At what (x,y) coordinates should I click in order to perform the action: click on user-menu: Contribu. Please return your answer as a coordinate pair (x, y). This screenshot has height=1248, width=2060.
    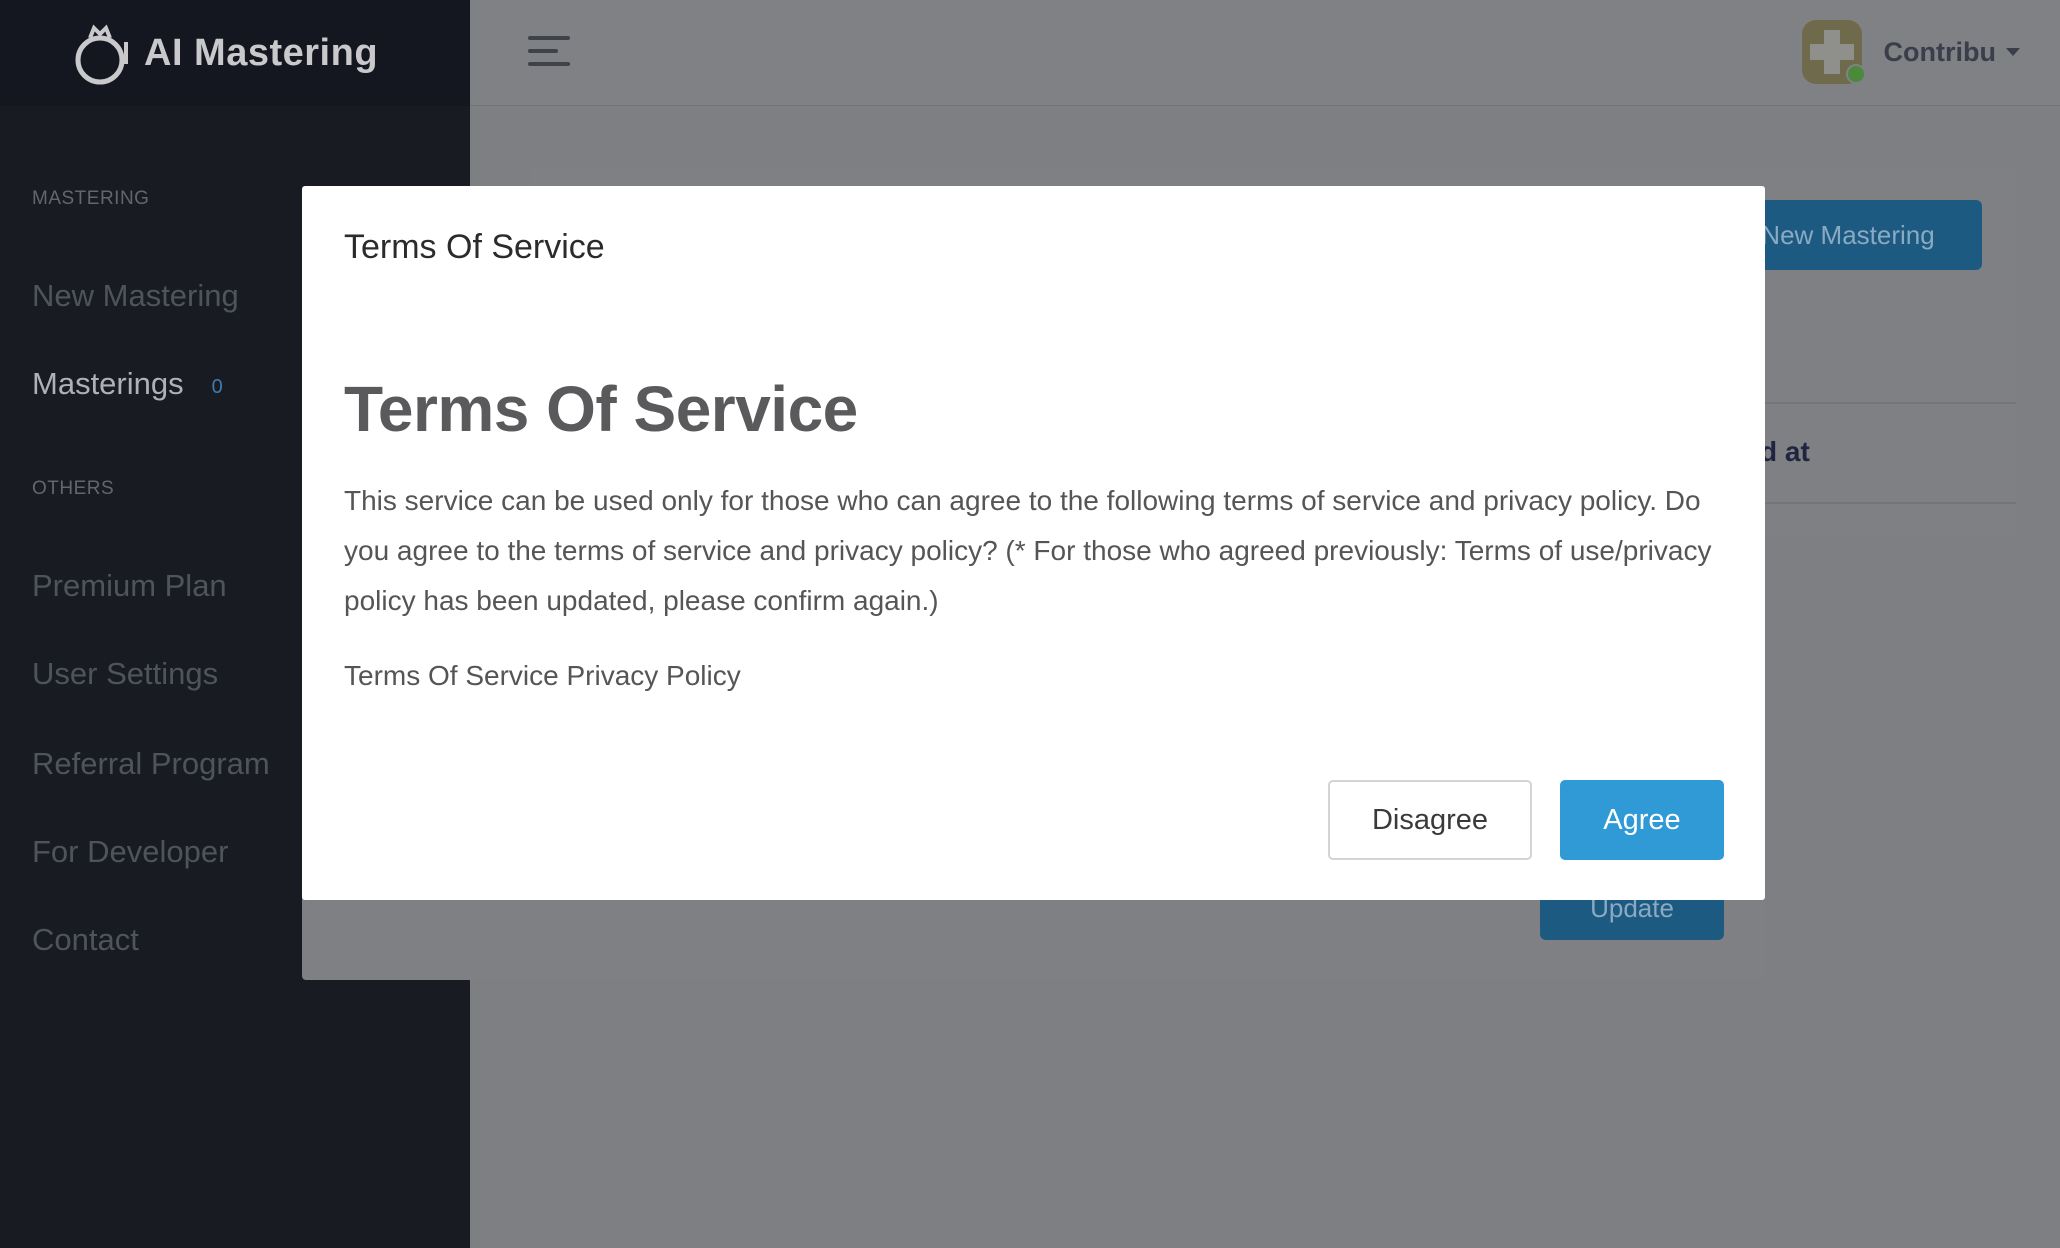
    Looking at the image, I should click on (1910, 52).